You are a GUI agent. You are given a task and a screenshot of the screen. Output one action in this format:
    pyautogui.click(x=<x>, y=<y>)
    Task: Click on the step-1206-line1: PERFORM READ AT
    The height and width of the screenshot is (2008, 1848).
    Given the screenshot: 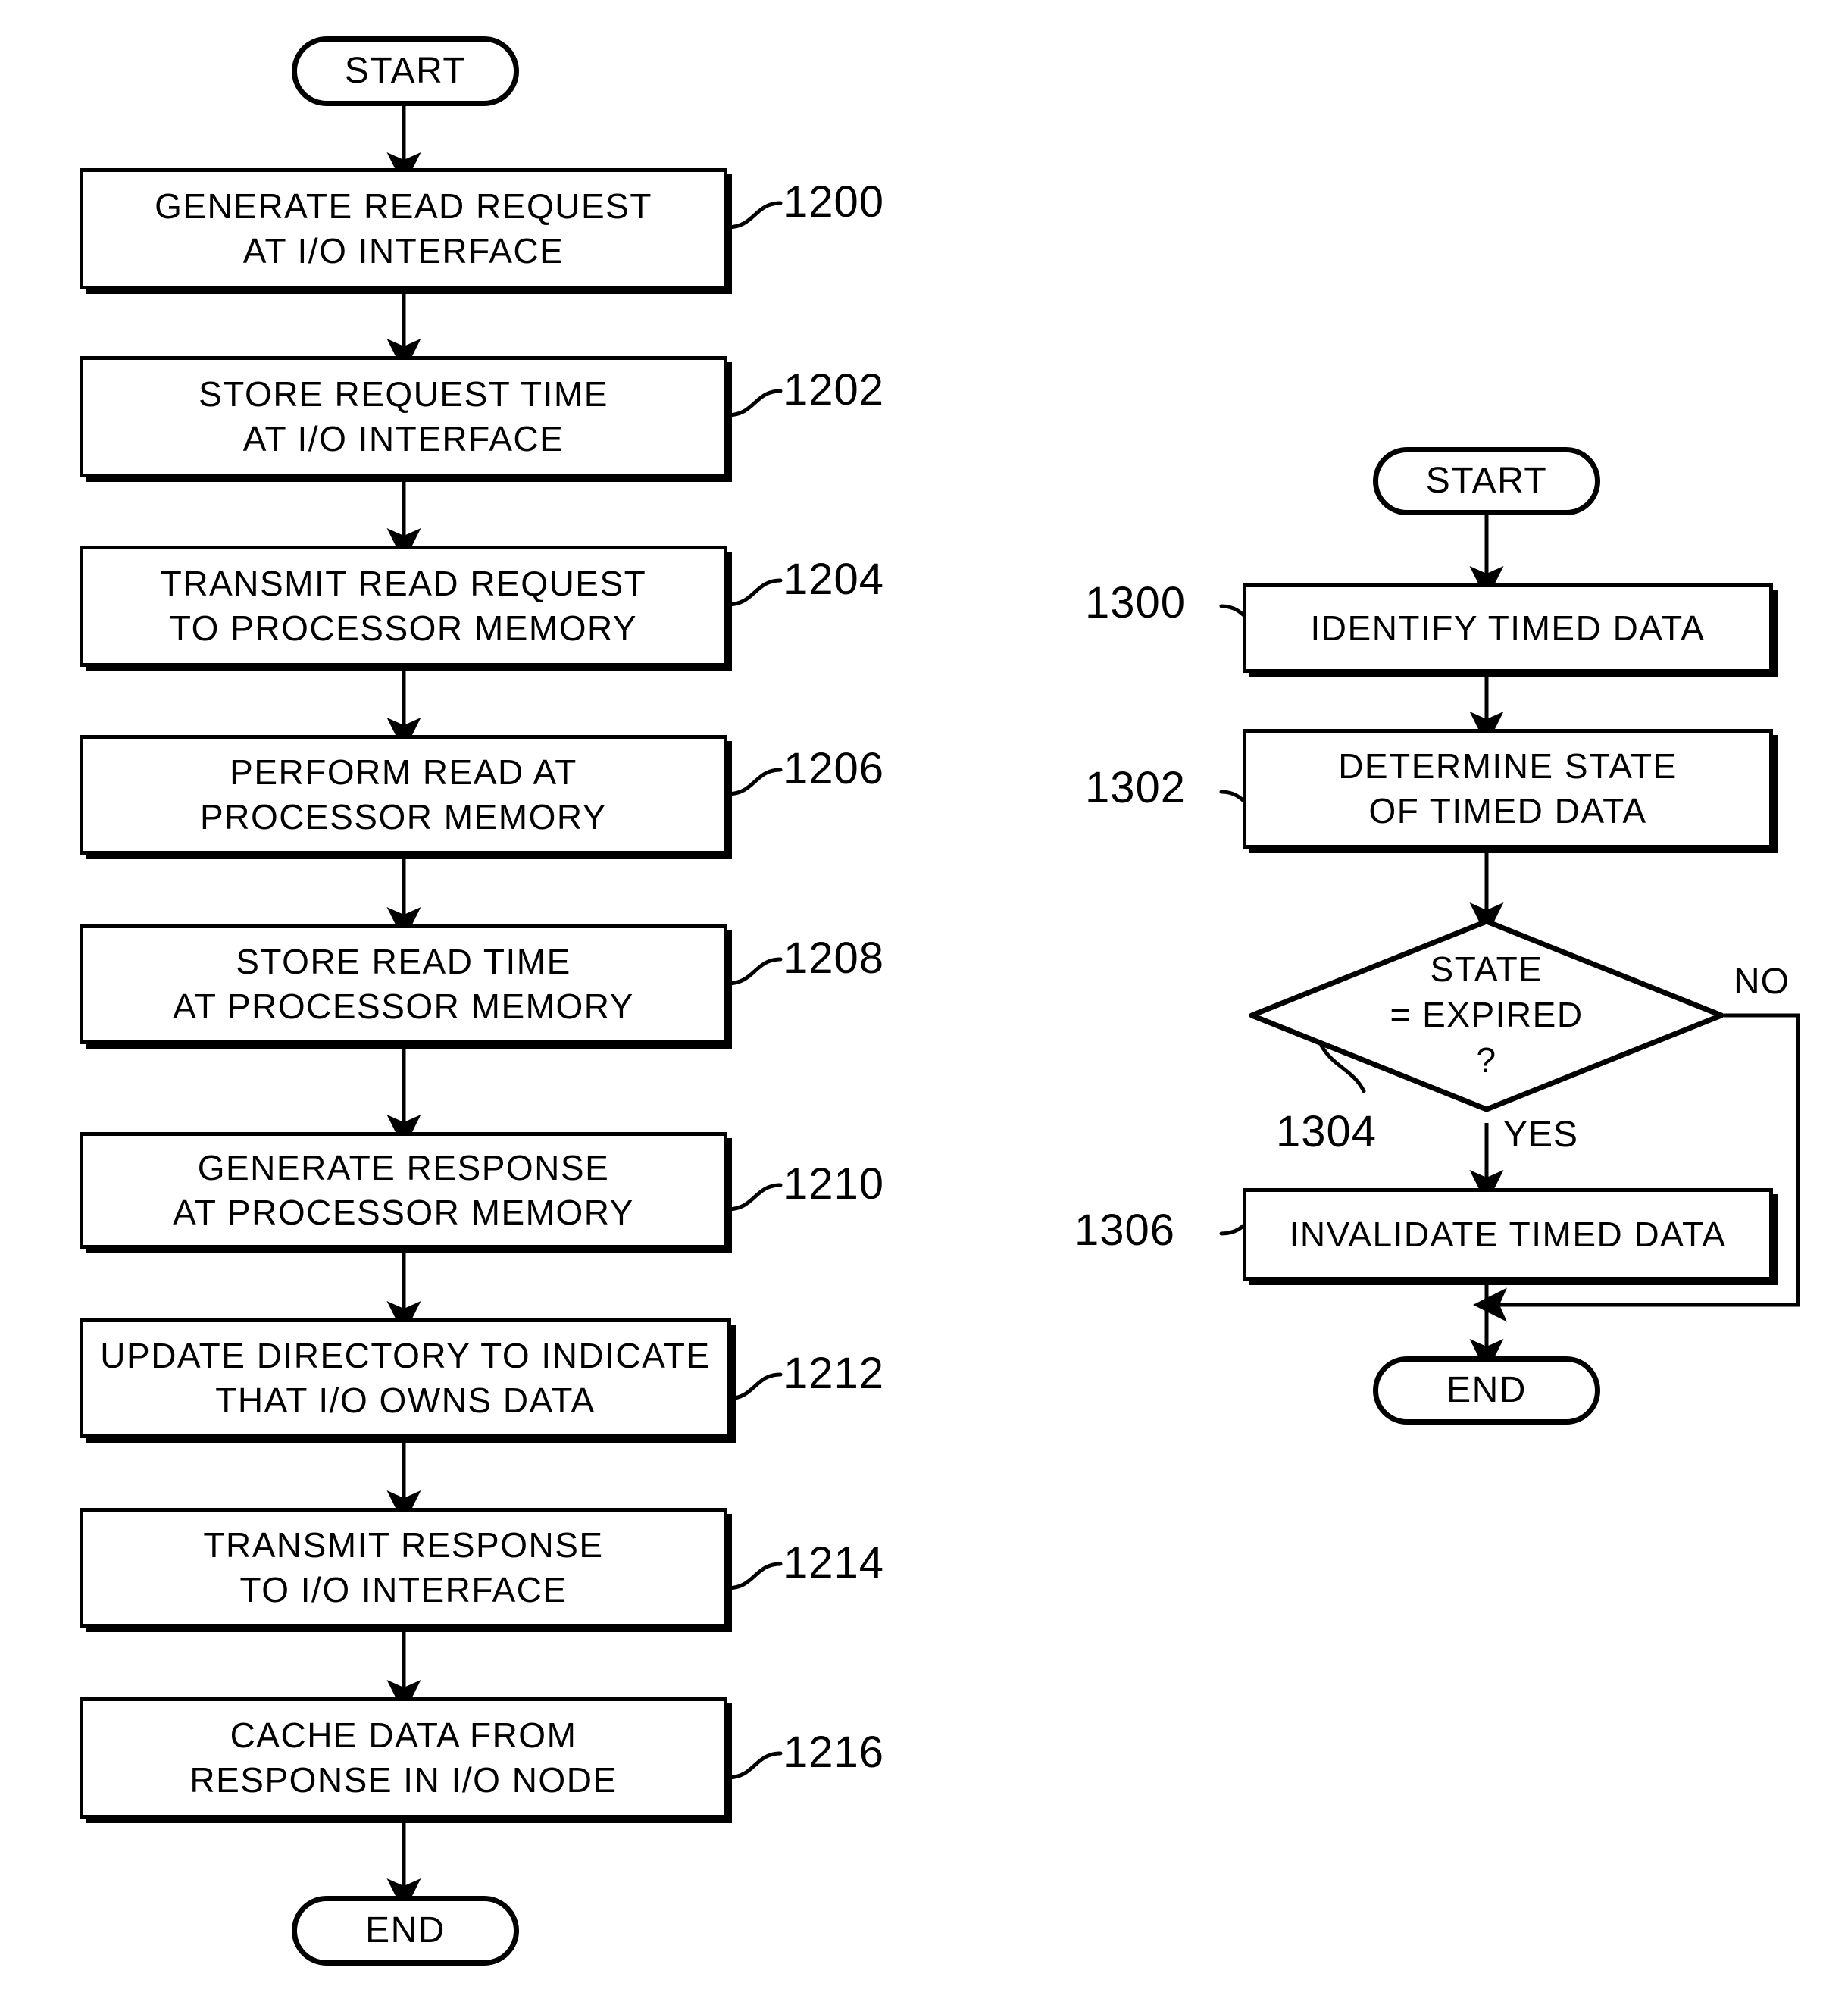 What is the action you would take?
    pyautogui.click(x=403, y=772)
    